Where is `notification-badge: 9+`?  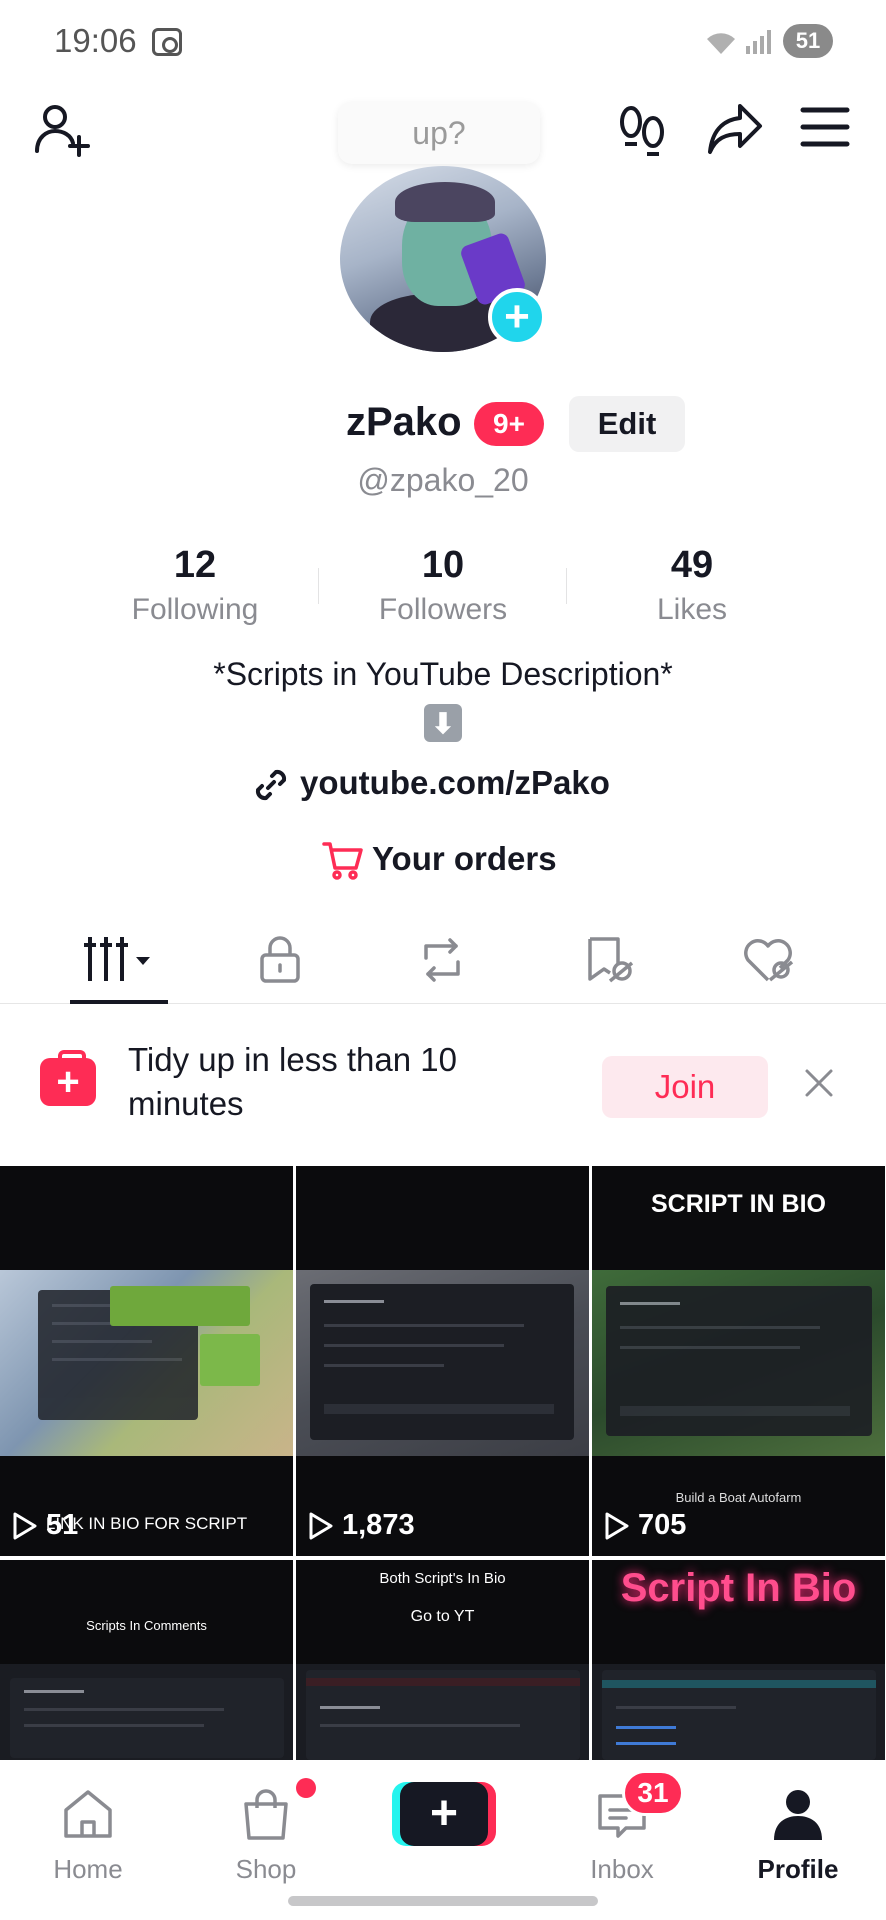 notification-badge: 9+ is located at coordinates (509, 424).